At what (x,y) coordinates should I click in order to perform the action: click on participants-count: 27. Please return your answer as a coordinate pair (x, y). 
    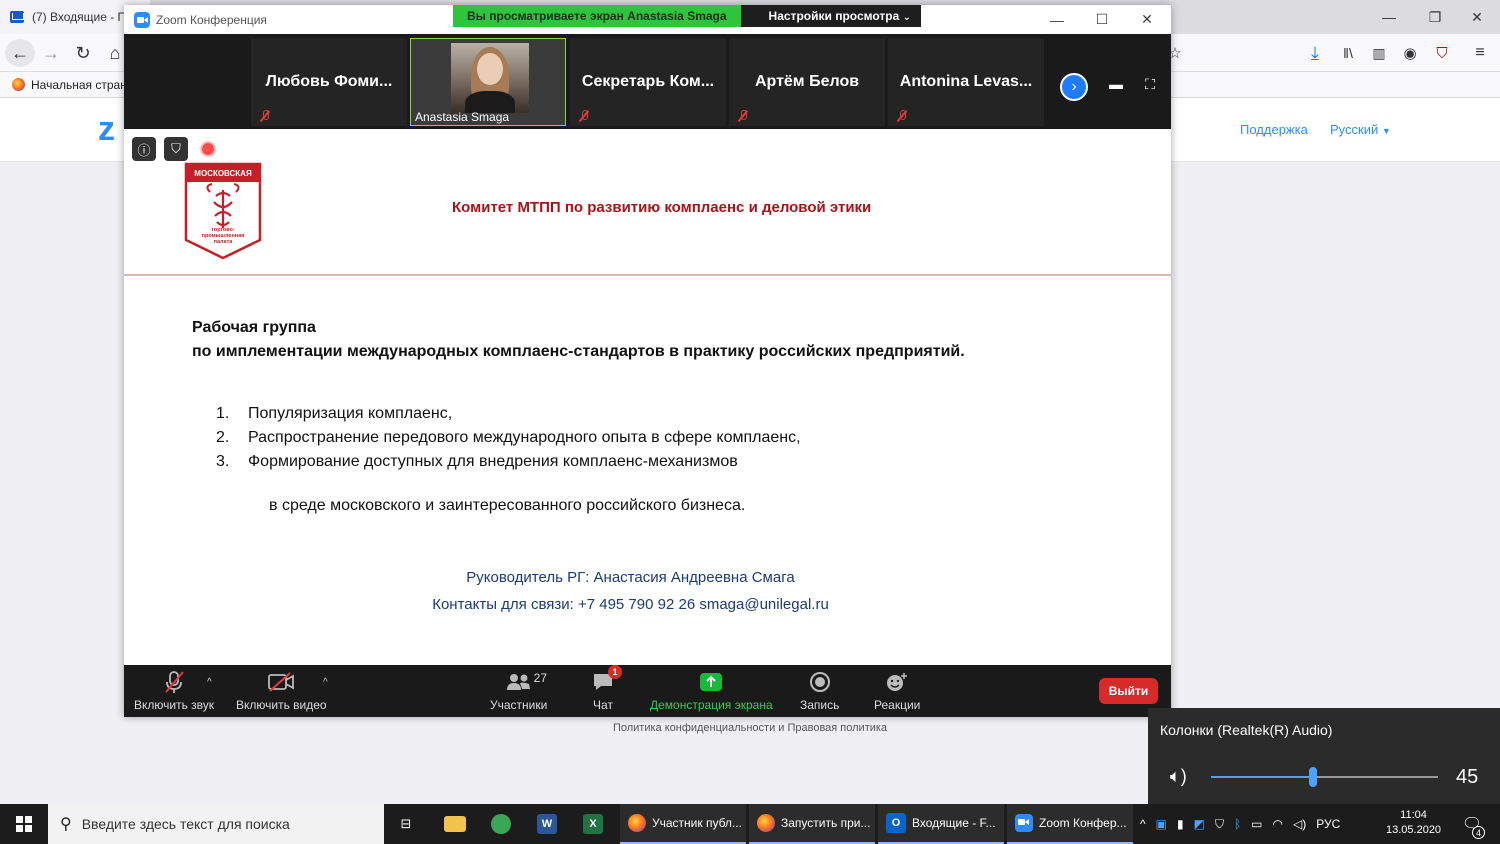
    Looking at the image, I should click on (540, 678).